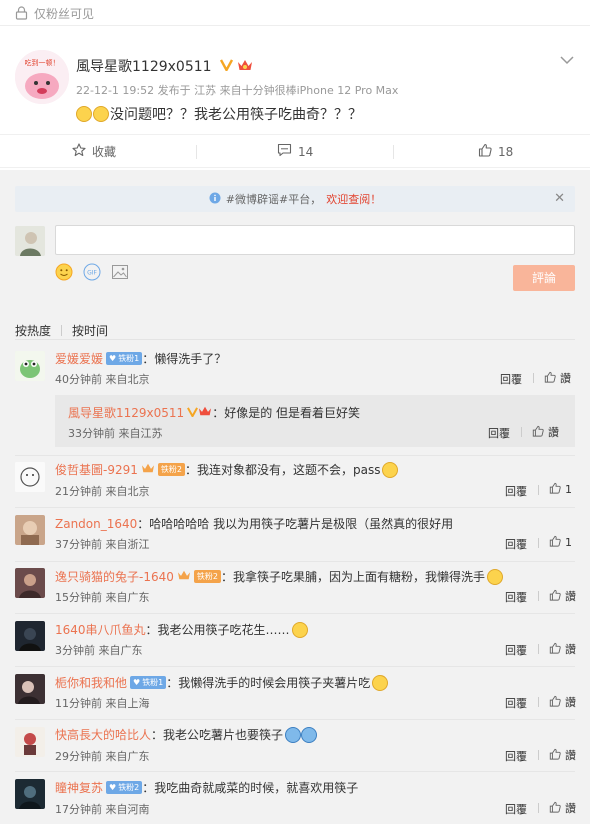  I want to click on comment-time: 21分钟前 来自北京, so click(102, 491).